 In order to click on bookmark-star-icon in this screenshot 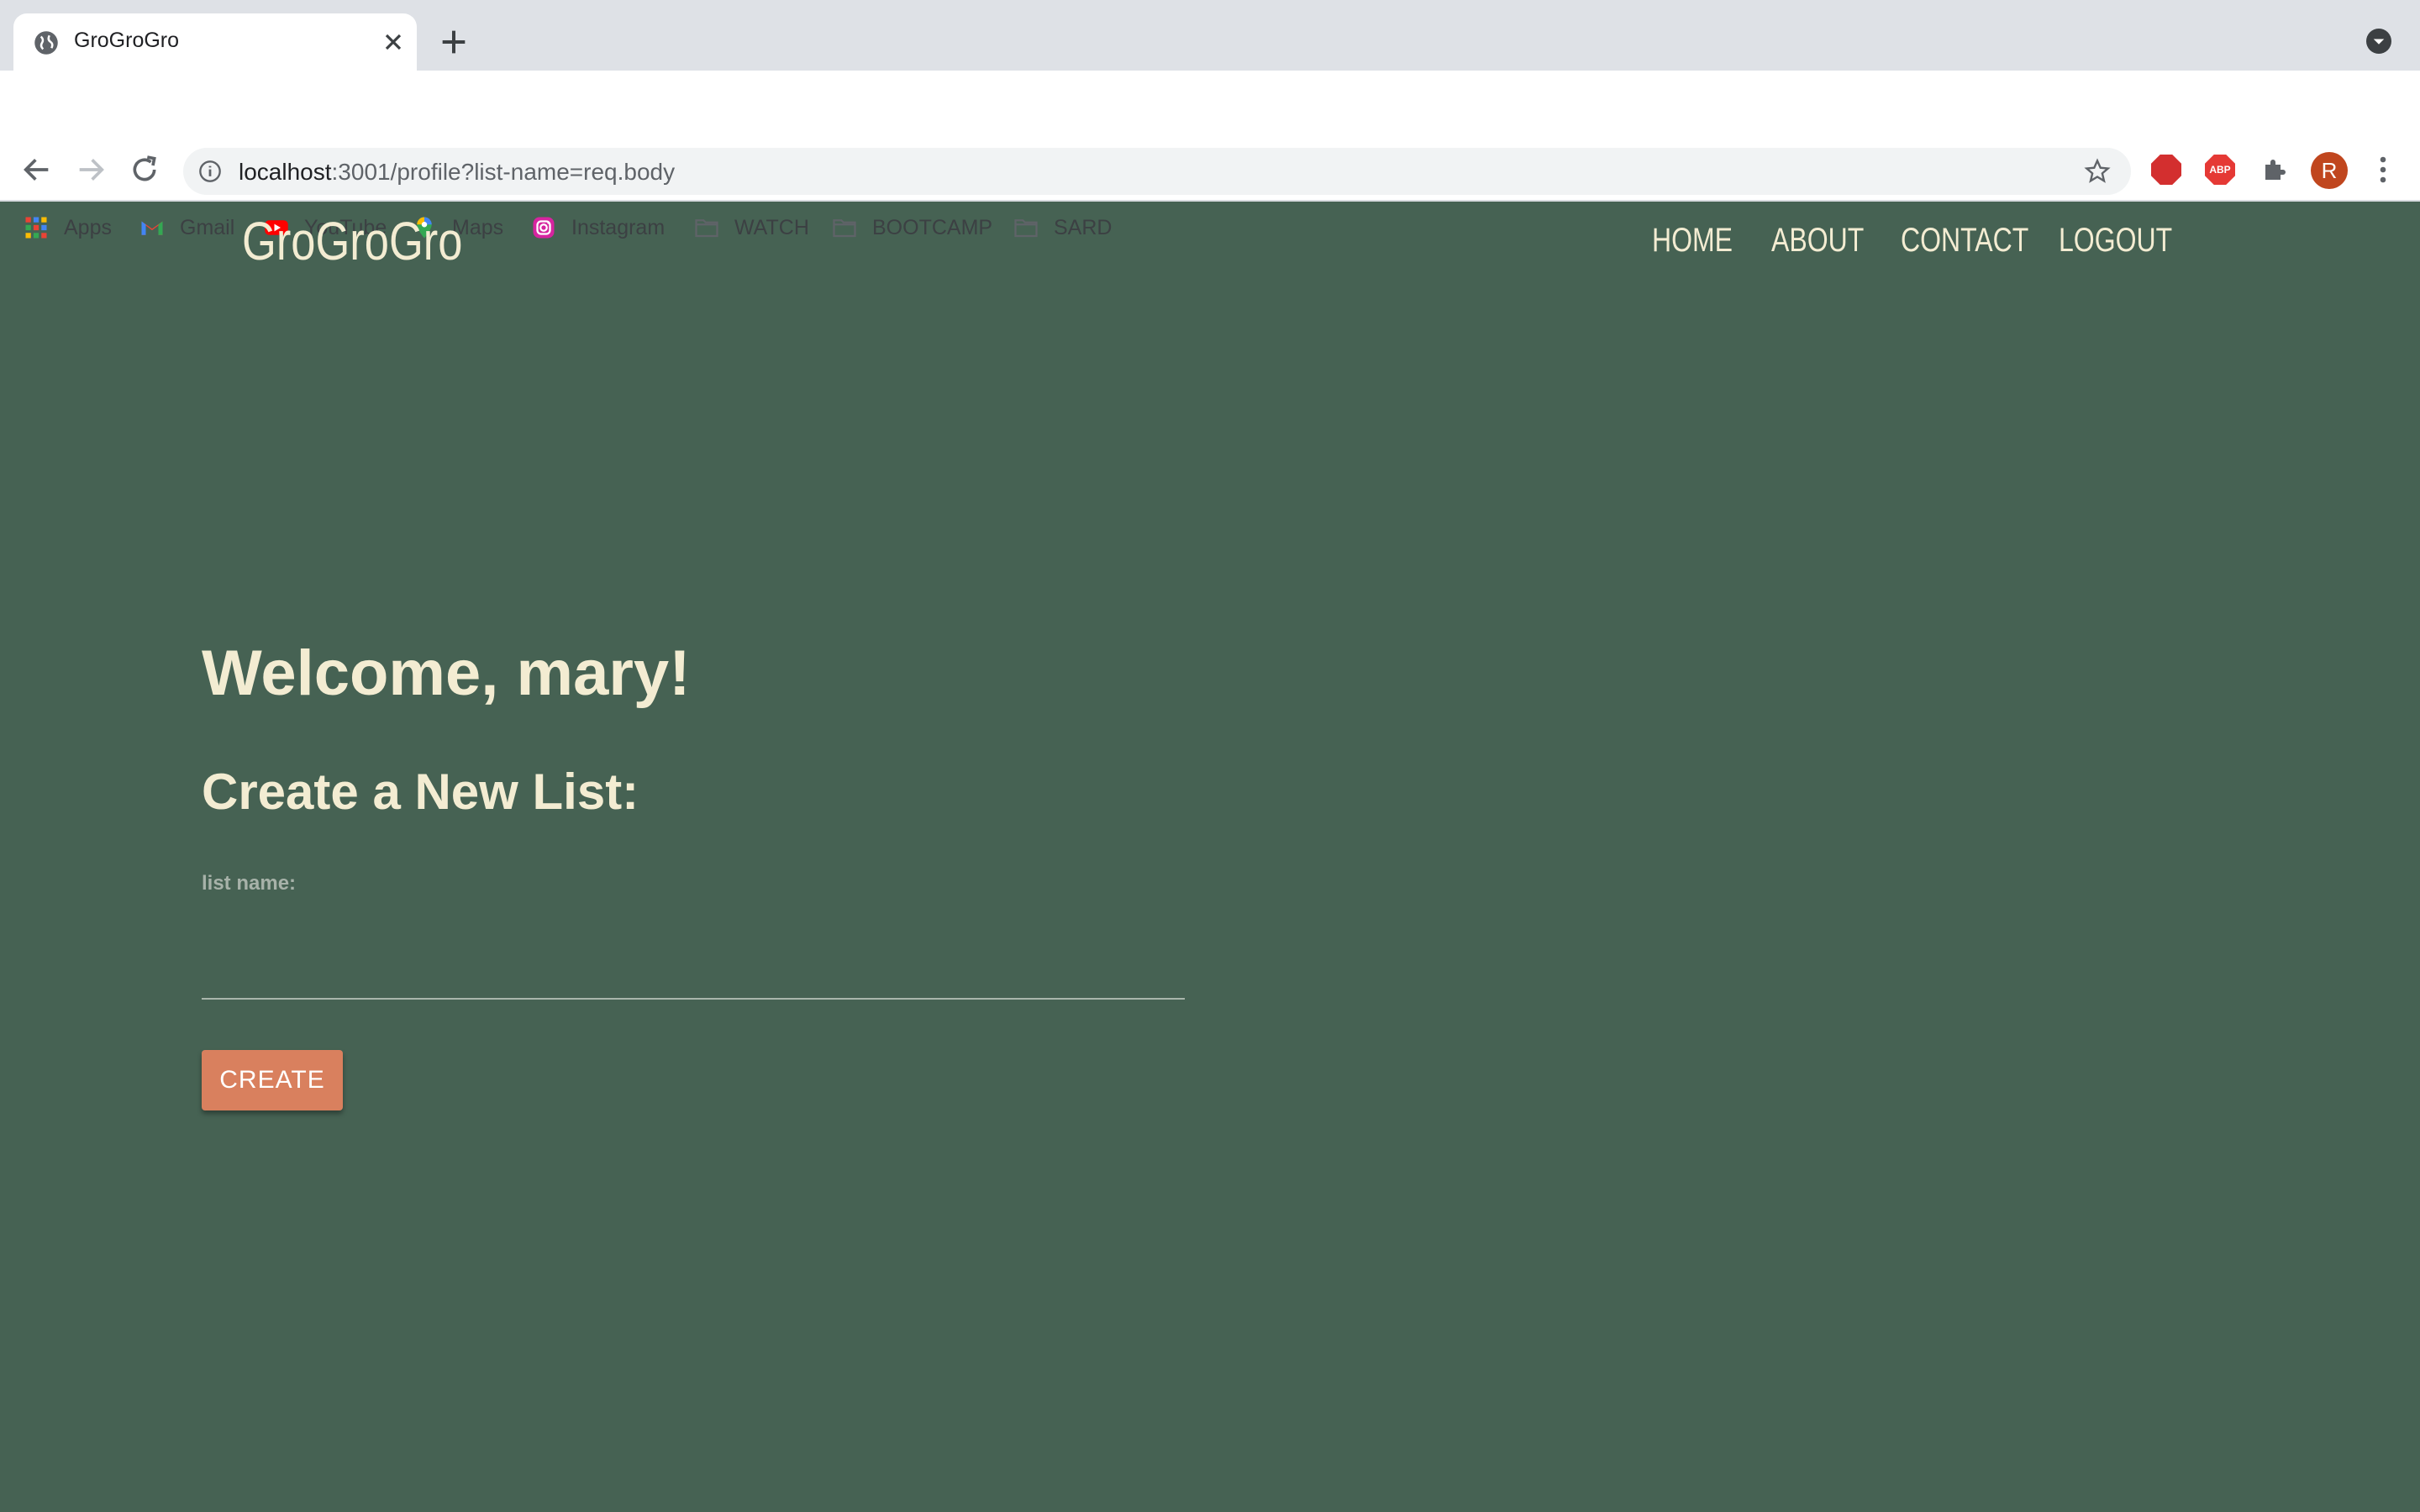, I will do `click(2097, 171)`.